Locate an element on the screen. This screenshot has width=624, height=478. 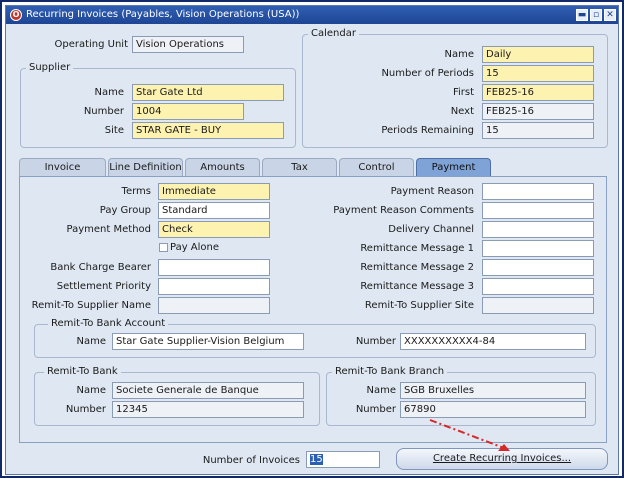
first-period-field: FEB25-16 is located at coordinates (538, 92).